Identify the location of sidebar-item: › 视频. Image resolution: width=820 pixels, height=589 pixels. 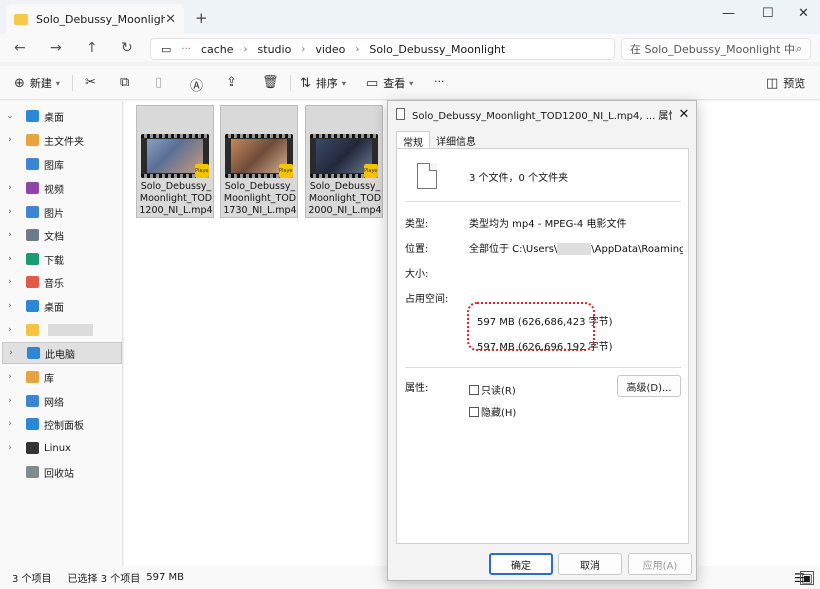
(62, 188).